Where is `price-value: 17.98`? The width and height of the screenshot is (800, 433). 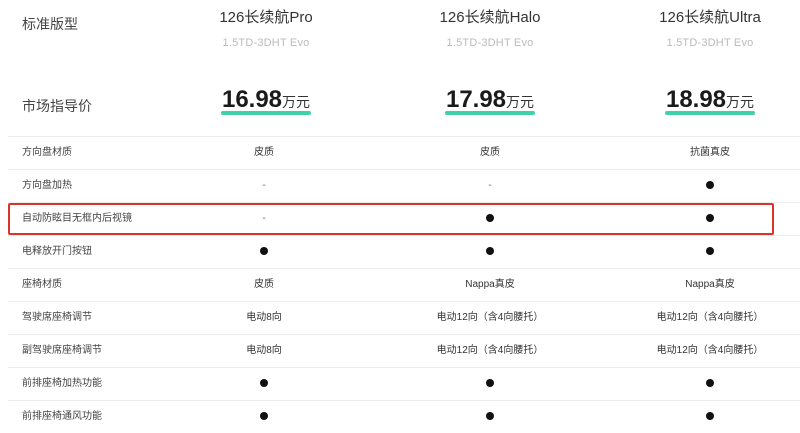
price-value: 17.98 is located at coordinates (476, 99).